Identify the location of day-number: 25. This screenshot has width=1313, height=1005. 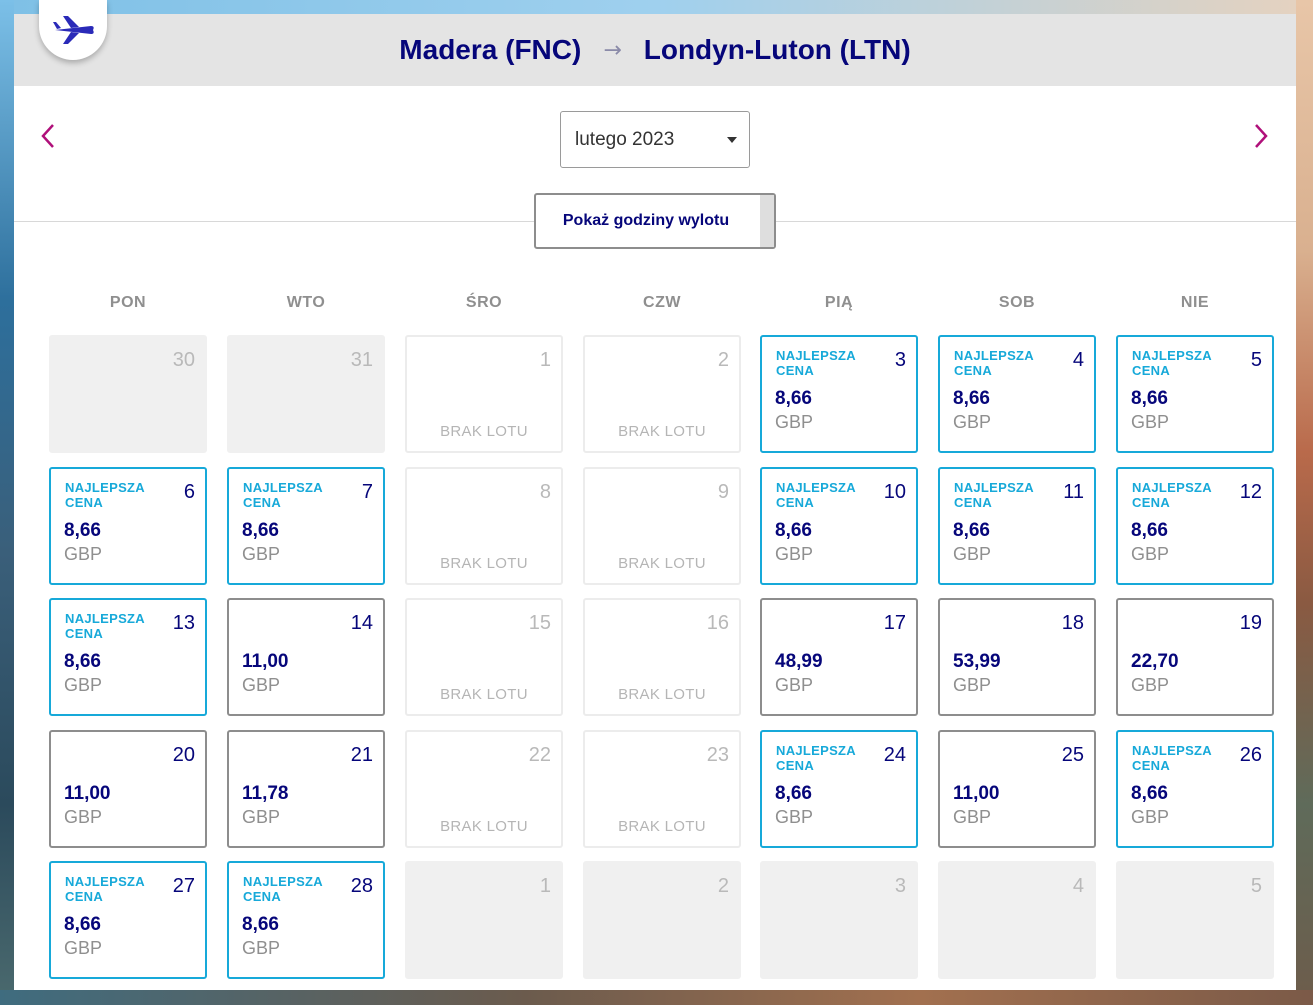
(1072, 755).